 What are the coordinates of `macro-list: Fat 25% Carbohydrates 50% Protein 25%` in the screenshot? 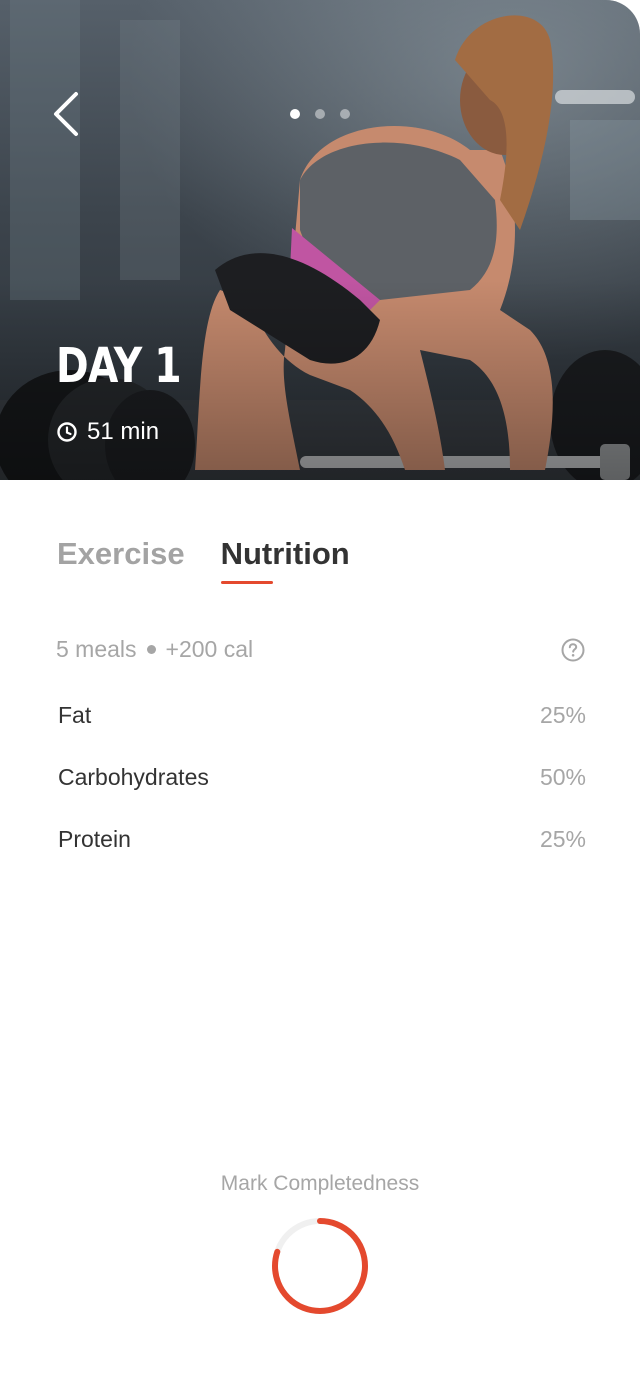 It's located at (322, 795).